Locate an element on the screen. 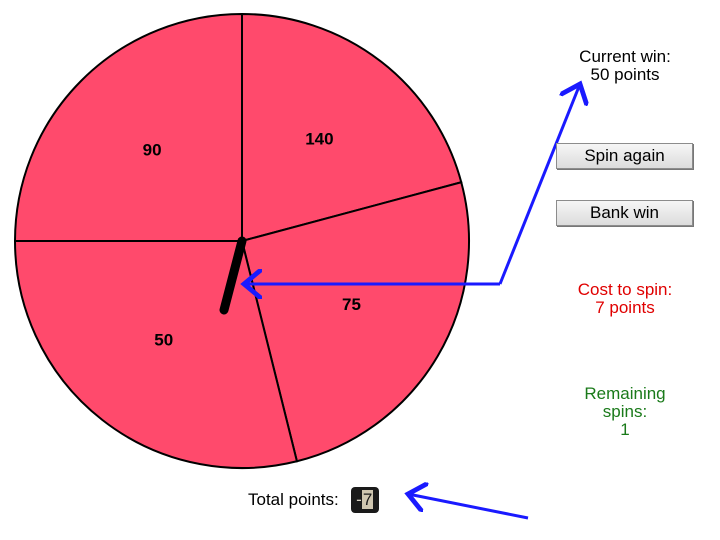 The image size is (720, 540). bank-win-button: Bank win is located at coordinates (624, 213).